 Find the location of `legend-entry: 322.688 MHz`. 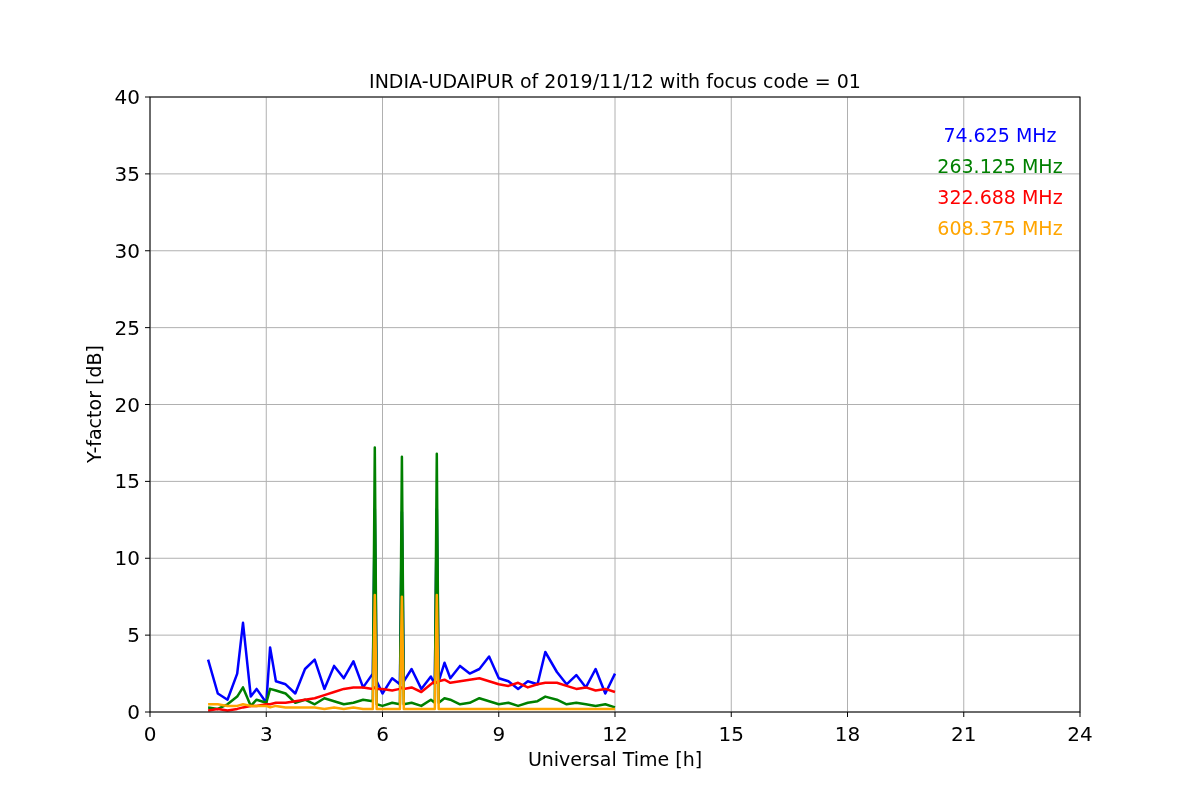

legend-entry: 322.688 MHz is located at coordinates (1000, 197).